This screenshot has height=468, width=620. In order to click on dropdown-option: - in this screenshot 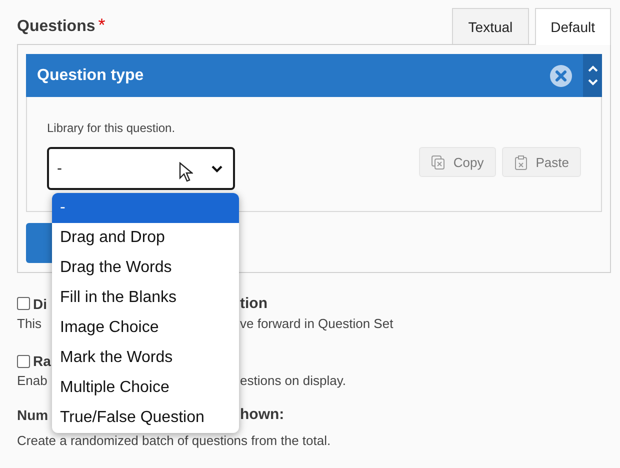, I will do `click(145, 208)`.